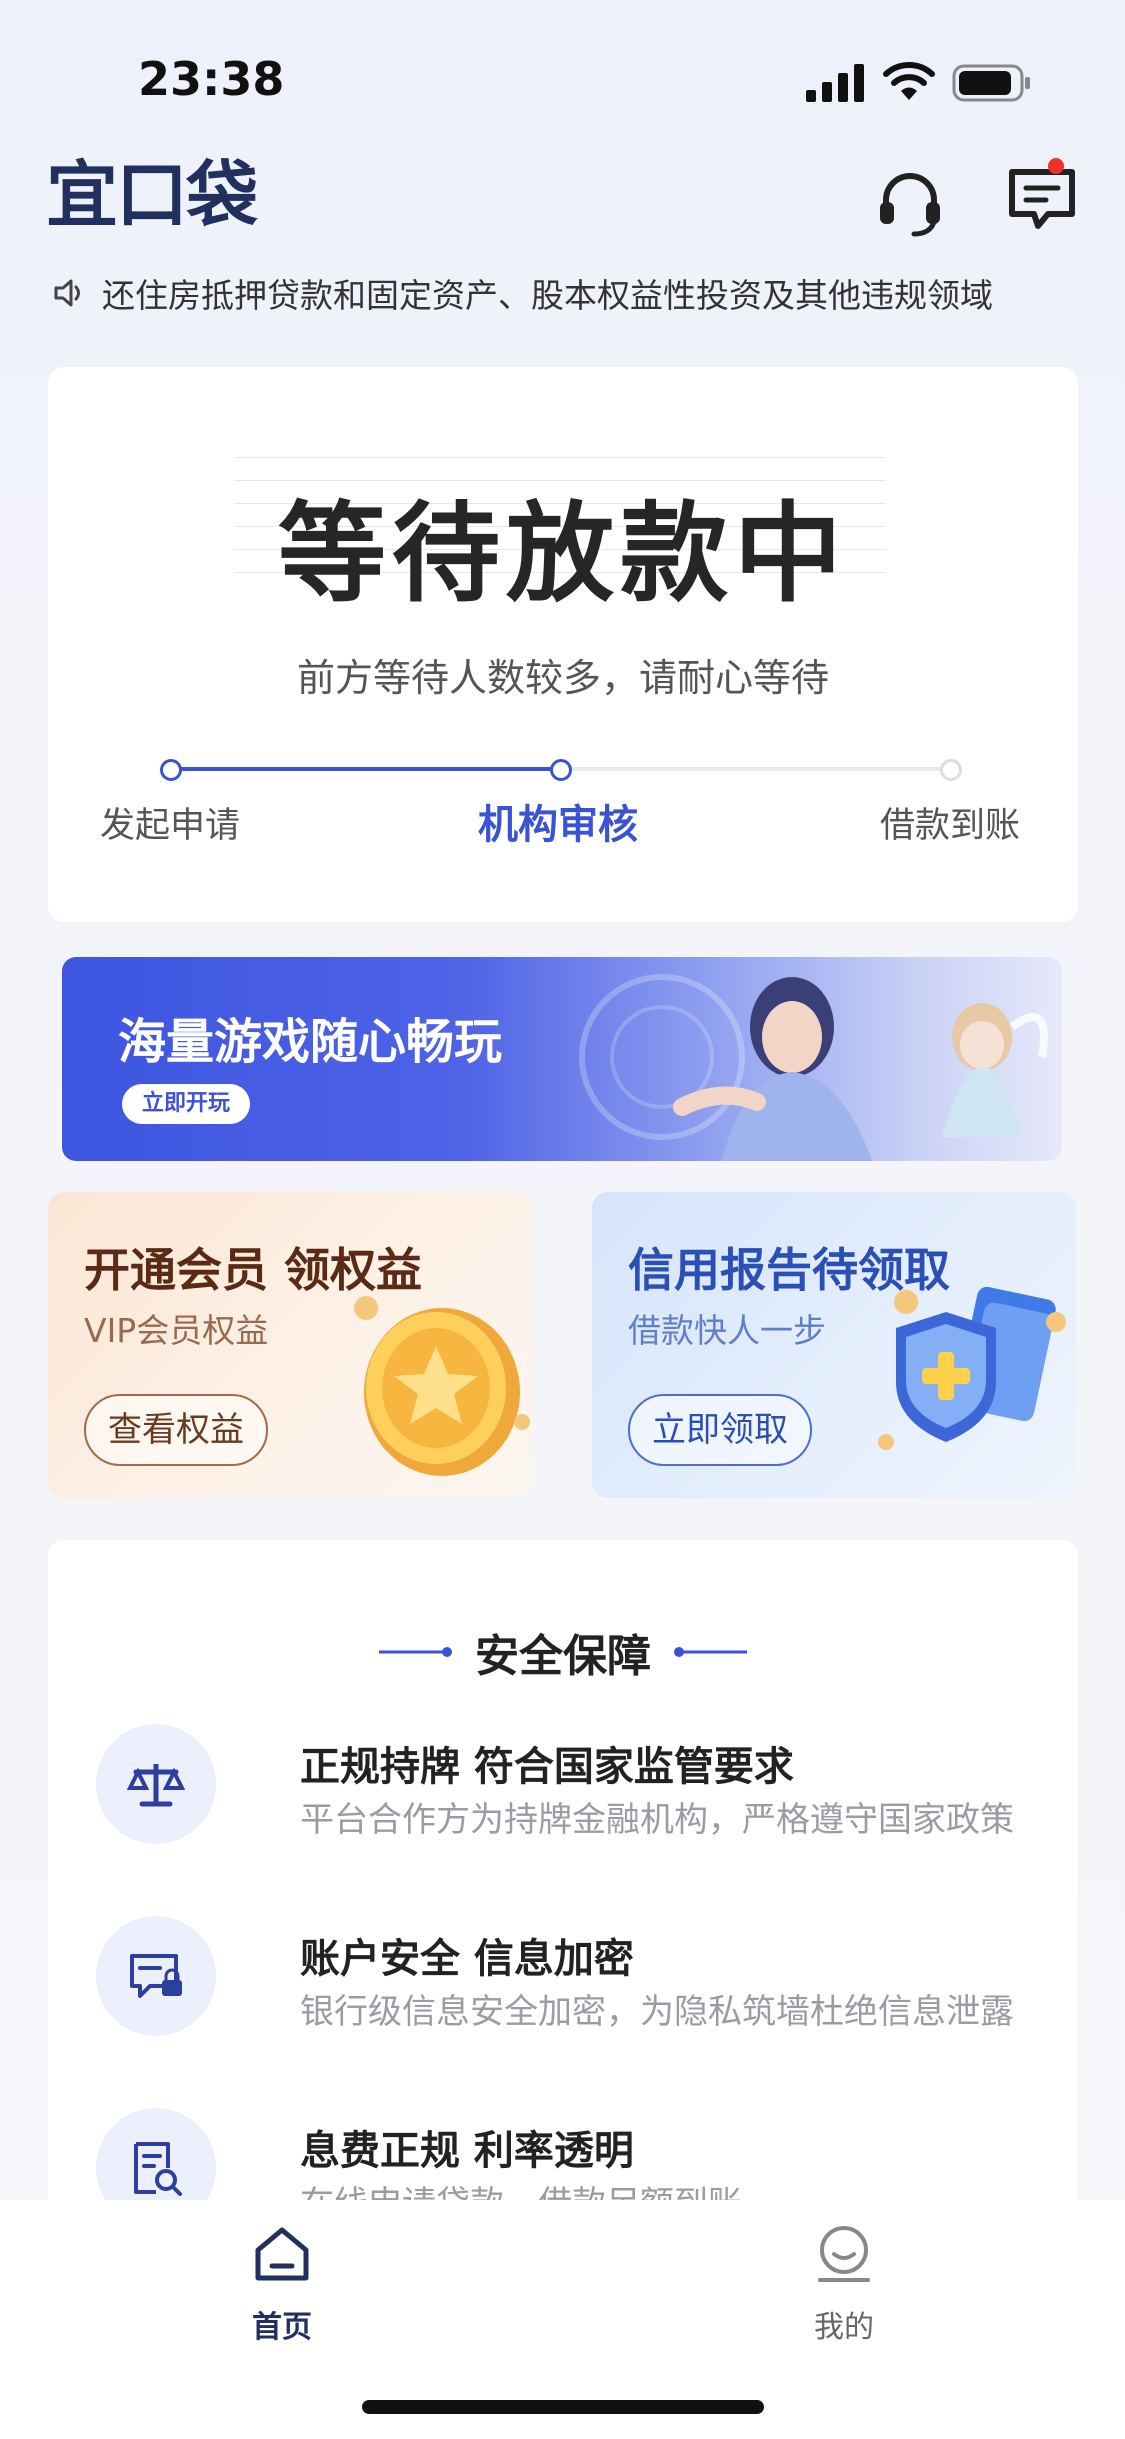 This screenshot has height=2439, width=1125. What do you see at coordinates (467, 2151) in the screenshot?
I see `security-item-title: 息费正规 利率透明` at bounding box center [467, 2151].